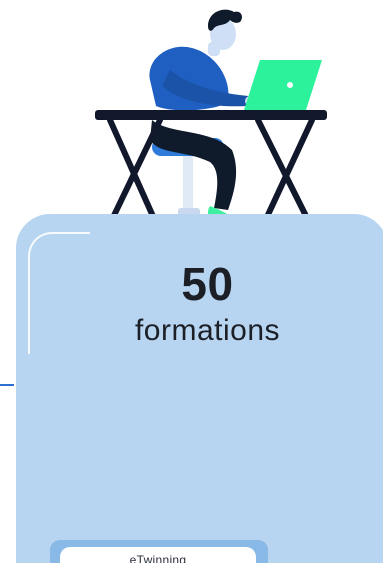 The image size is (383, 563). What do you see at coordinates (207, 284) in the screenshot?
I see `formations-count: 50` at bounding box center [207, 284].